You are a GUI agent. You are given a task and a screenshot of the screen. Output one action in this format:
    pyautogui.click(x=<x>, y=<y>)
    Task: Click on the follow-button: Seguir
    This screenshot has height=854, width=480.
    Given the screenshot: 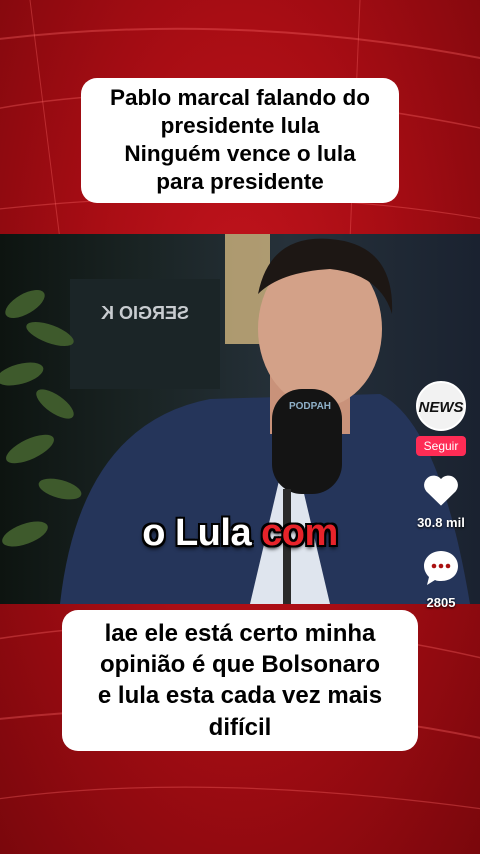 What is the action you would take?
    pyautogui.click(x=441, y=446)
    